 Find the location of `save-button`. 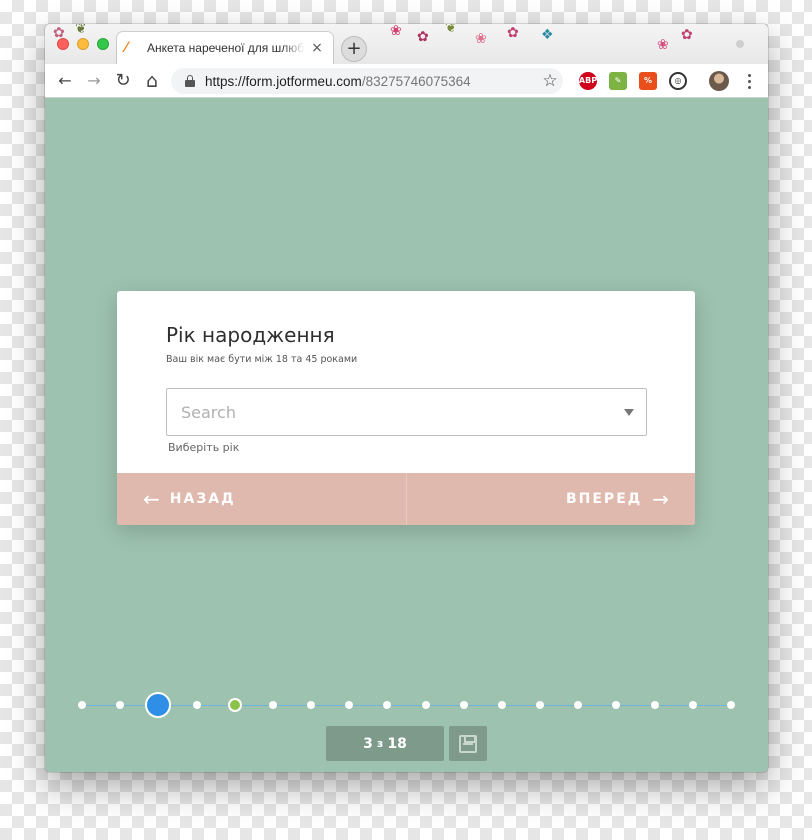

save-button is located at coordinates (468, 743).